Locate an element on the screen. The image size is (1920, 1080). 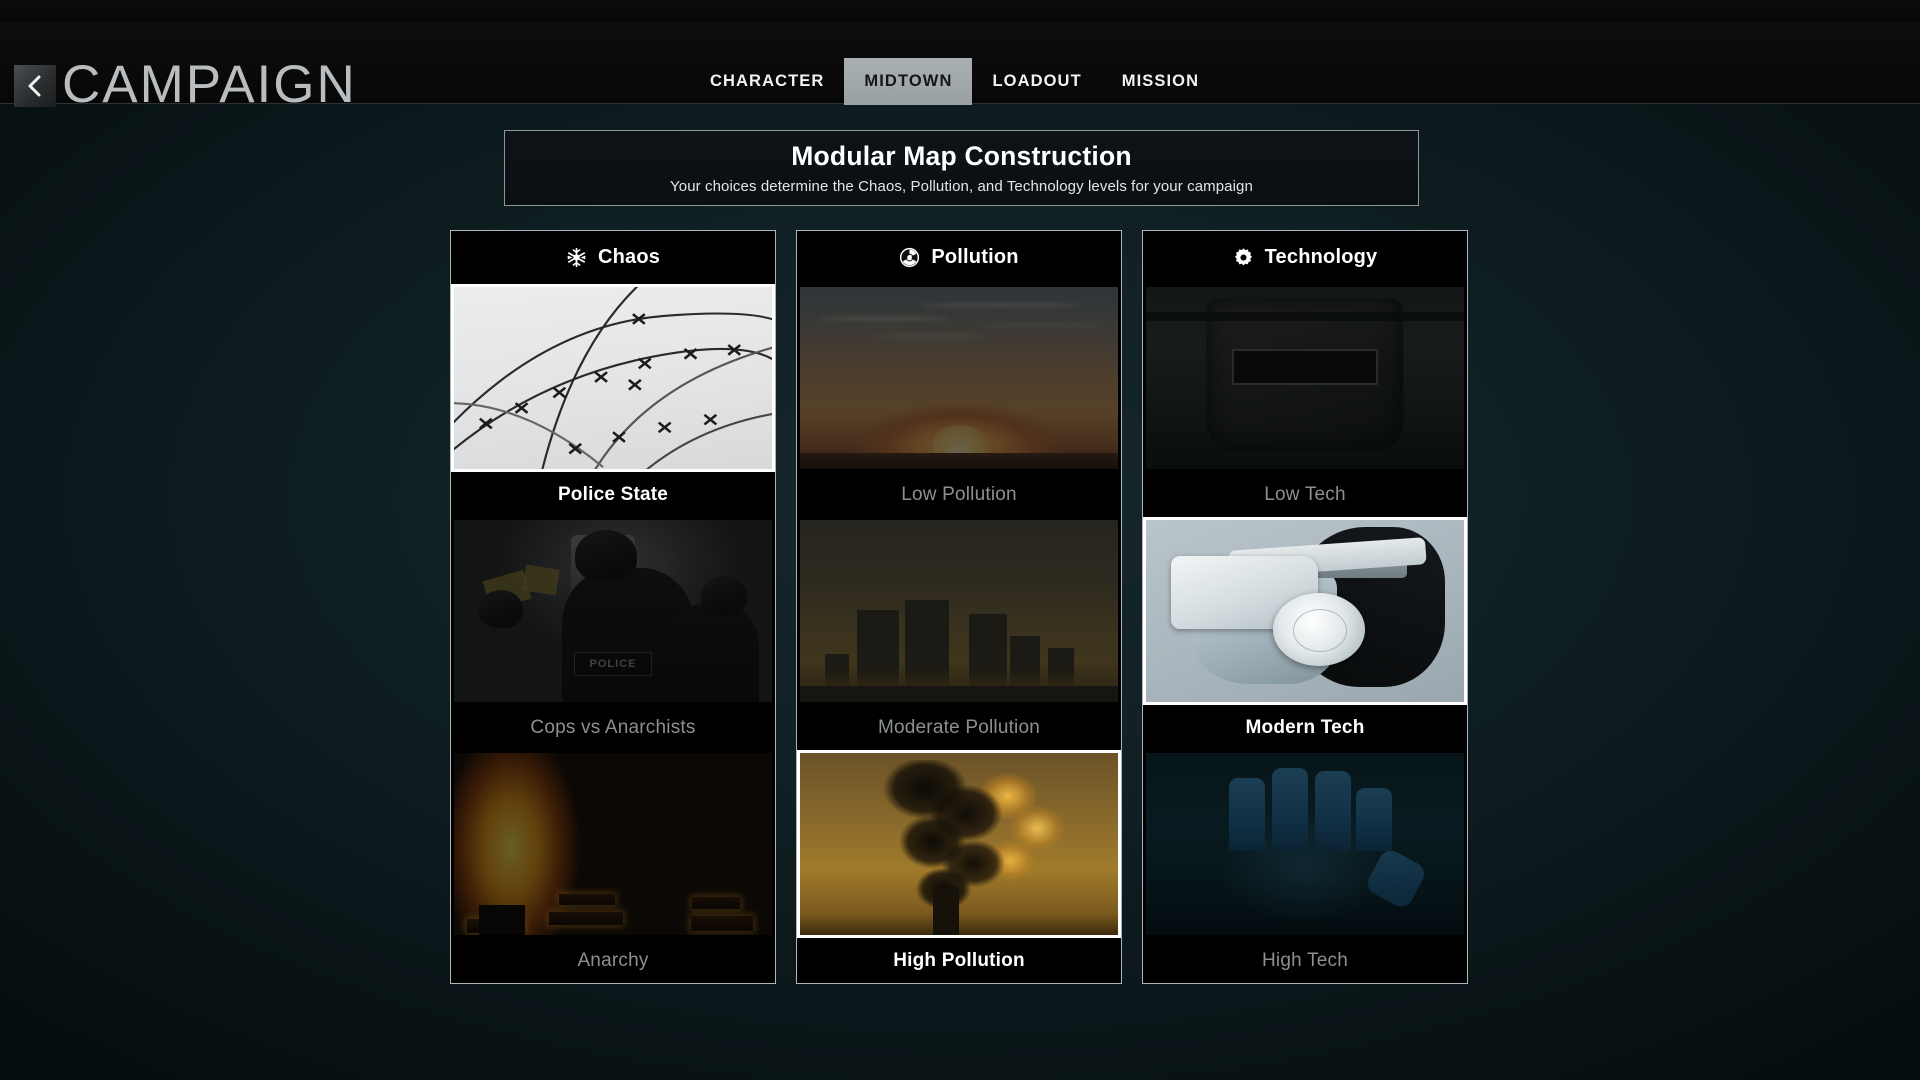
options-technology: Low Tech Modern Tech High Tech is located at coordinates (1305, 633).